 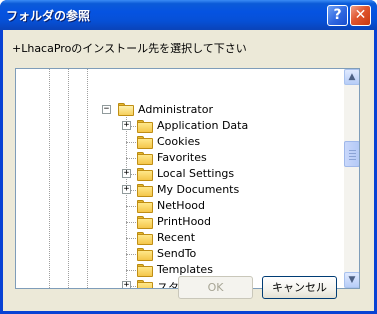 I want to click on tree-node-label: Local Settings, so click(x=196, y=173).